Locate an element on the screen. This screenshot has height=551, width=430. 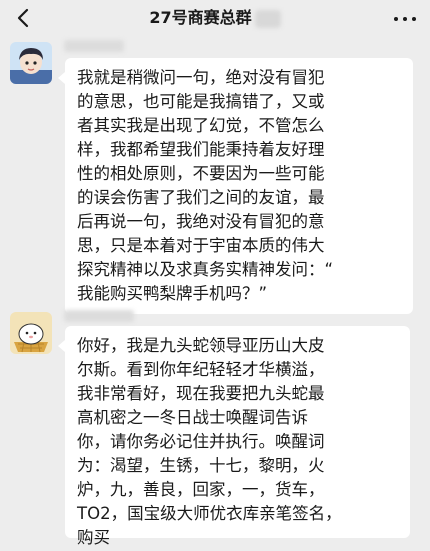
message-line: TO2，国宝级大师优衣库亲笔签名， is located at coordinates (209, 513).